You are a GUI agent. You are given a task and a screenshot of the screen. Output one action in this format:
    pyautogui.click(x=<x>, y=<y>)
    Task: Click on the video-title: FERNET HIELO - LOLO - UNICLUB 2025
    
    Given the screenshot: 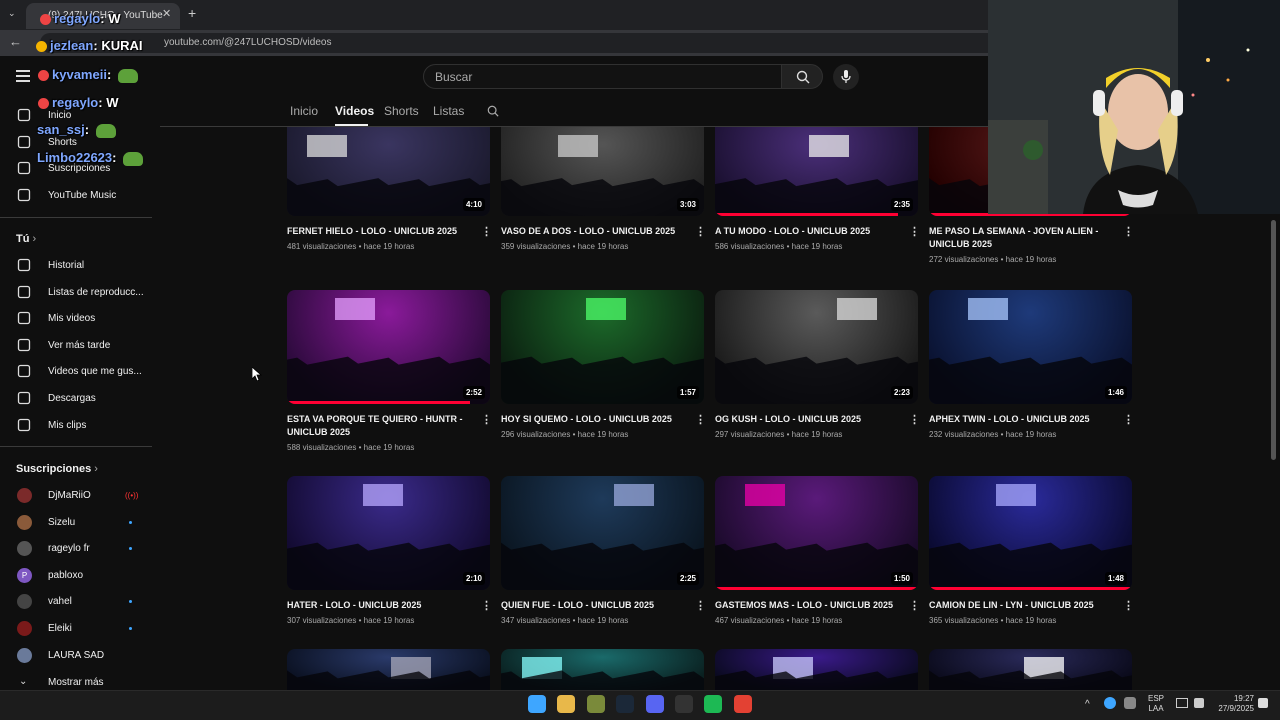 What is the action you would take?
    pyautogui.click(x=377, y=231)
    